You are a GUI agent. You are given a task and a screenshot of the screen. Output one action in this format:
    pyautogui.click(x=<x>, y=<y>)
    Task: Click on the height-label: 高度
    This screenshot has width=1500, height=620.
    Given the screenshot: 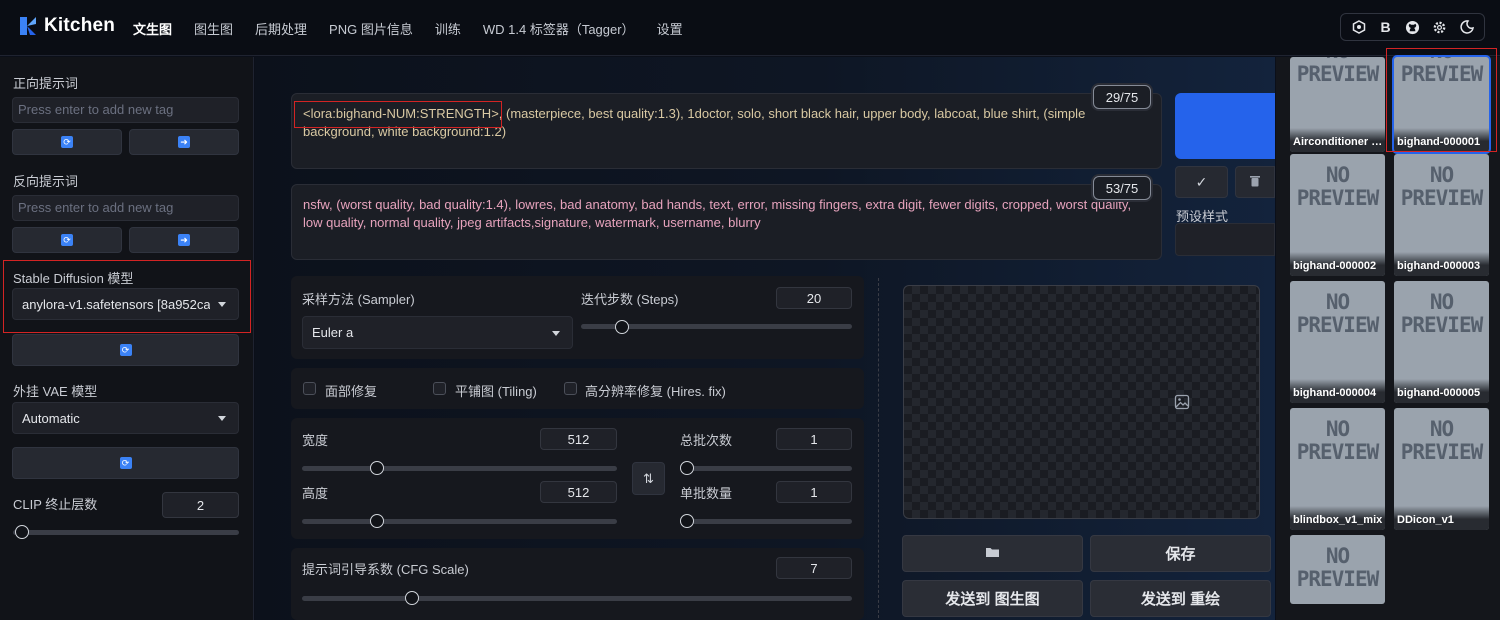 What is the action you would take?
    pyautogui.click(x=315, y=493)
    